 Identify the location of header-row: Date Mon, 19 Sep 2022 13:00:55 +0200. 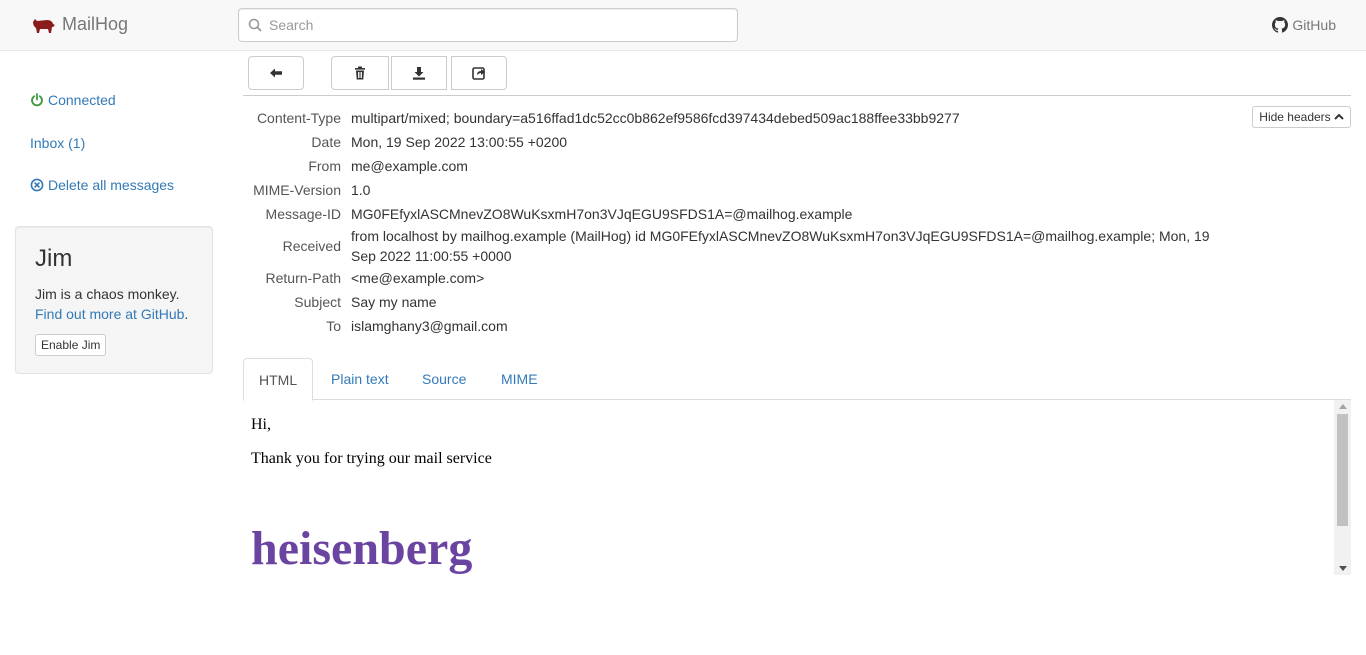
(743, 142).